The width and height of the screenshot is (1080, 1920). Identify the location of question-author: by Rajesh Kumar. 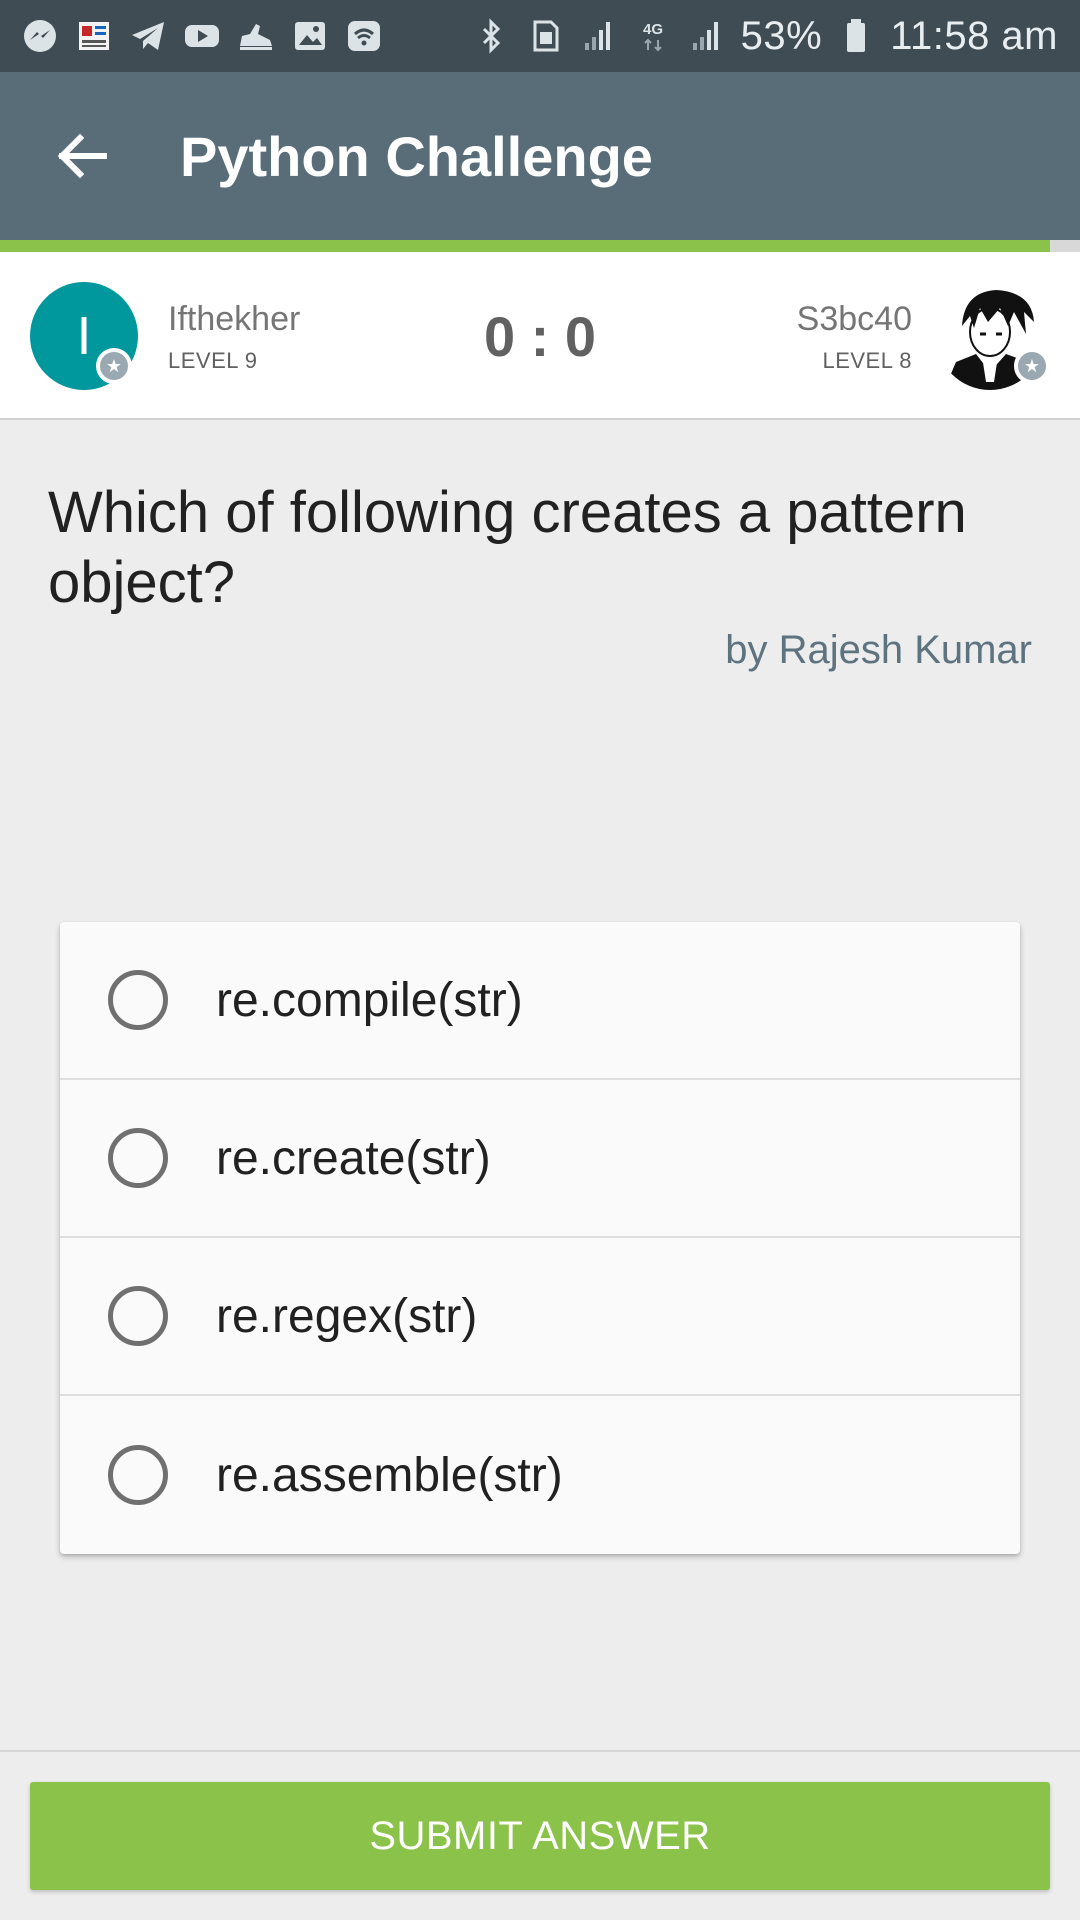
(878, 650).